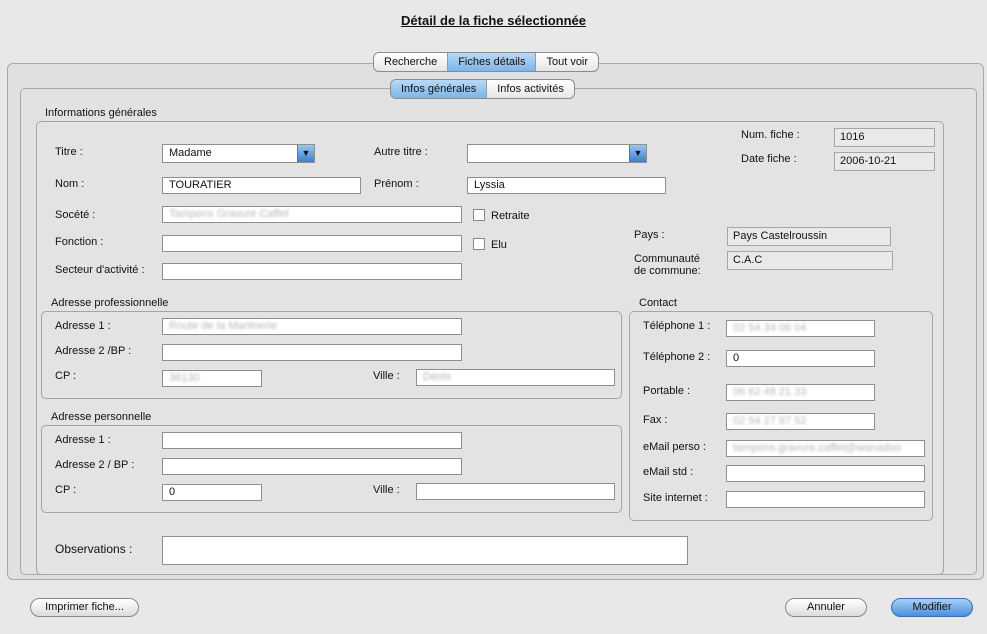  Describe the element at coordinates (212, 378) in the screenshot. I see `pro-cp-input: 36130` at that location.